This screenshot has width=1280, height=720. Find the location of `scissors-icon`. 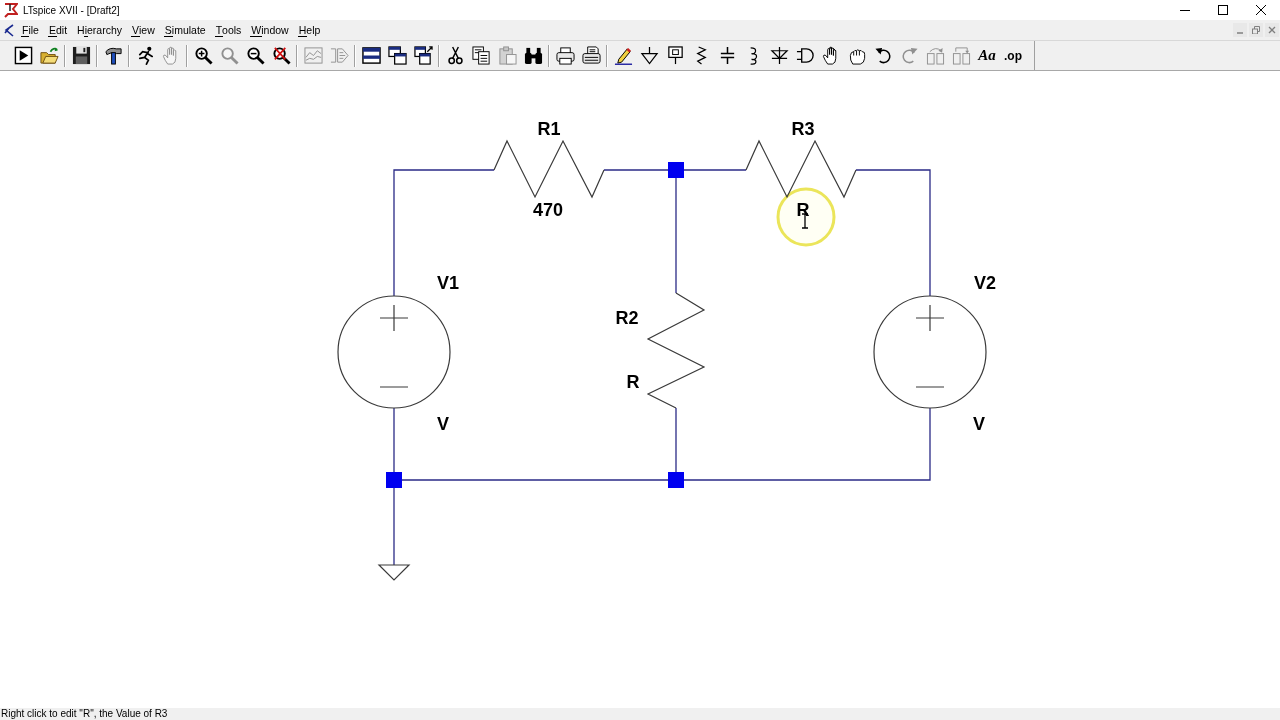

scissors-icon is located at coordinates (455, 55).